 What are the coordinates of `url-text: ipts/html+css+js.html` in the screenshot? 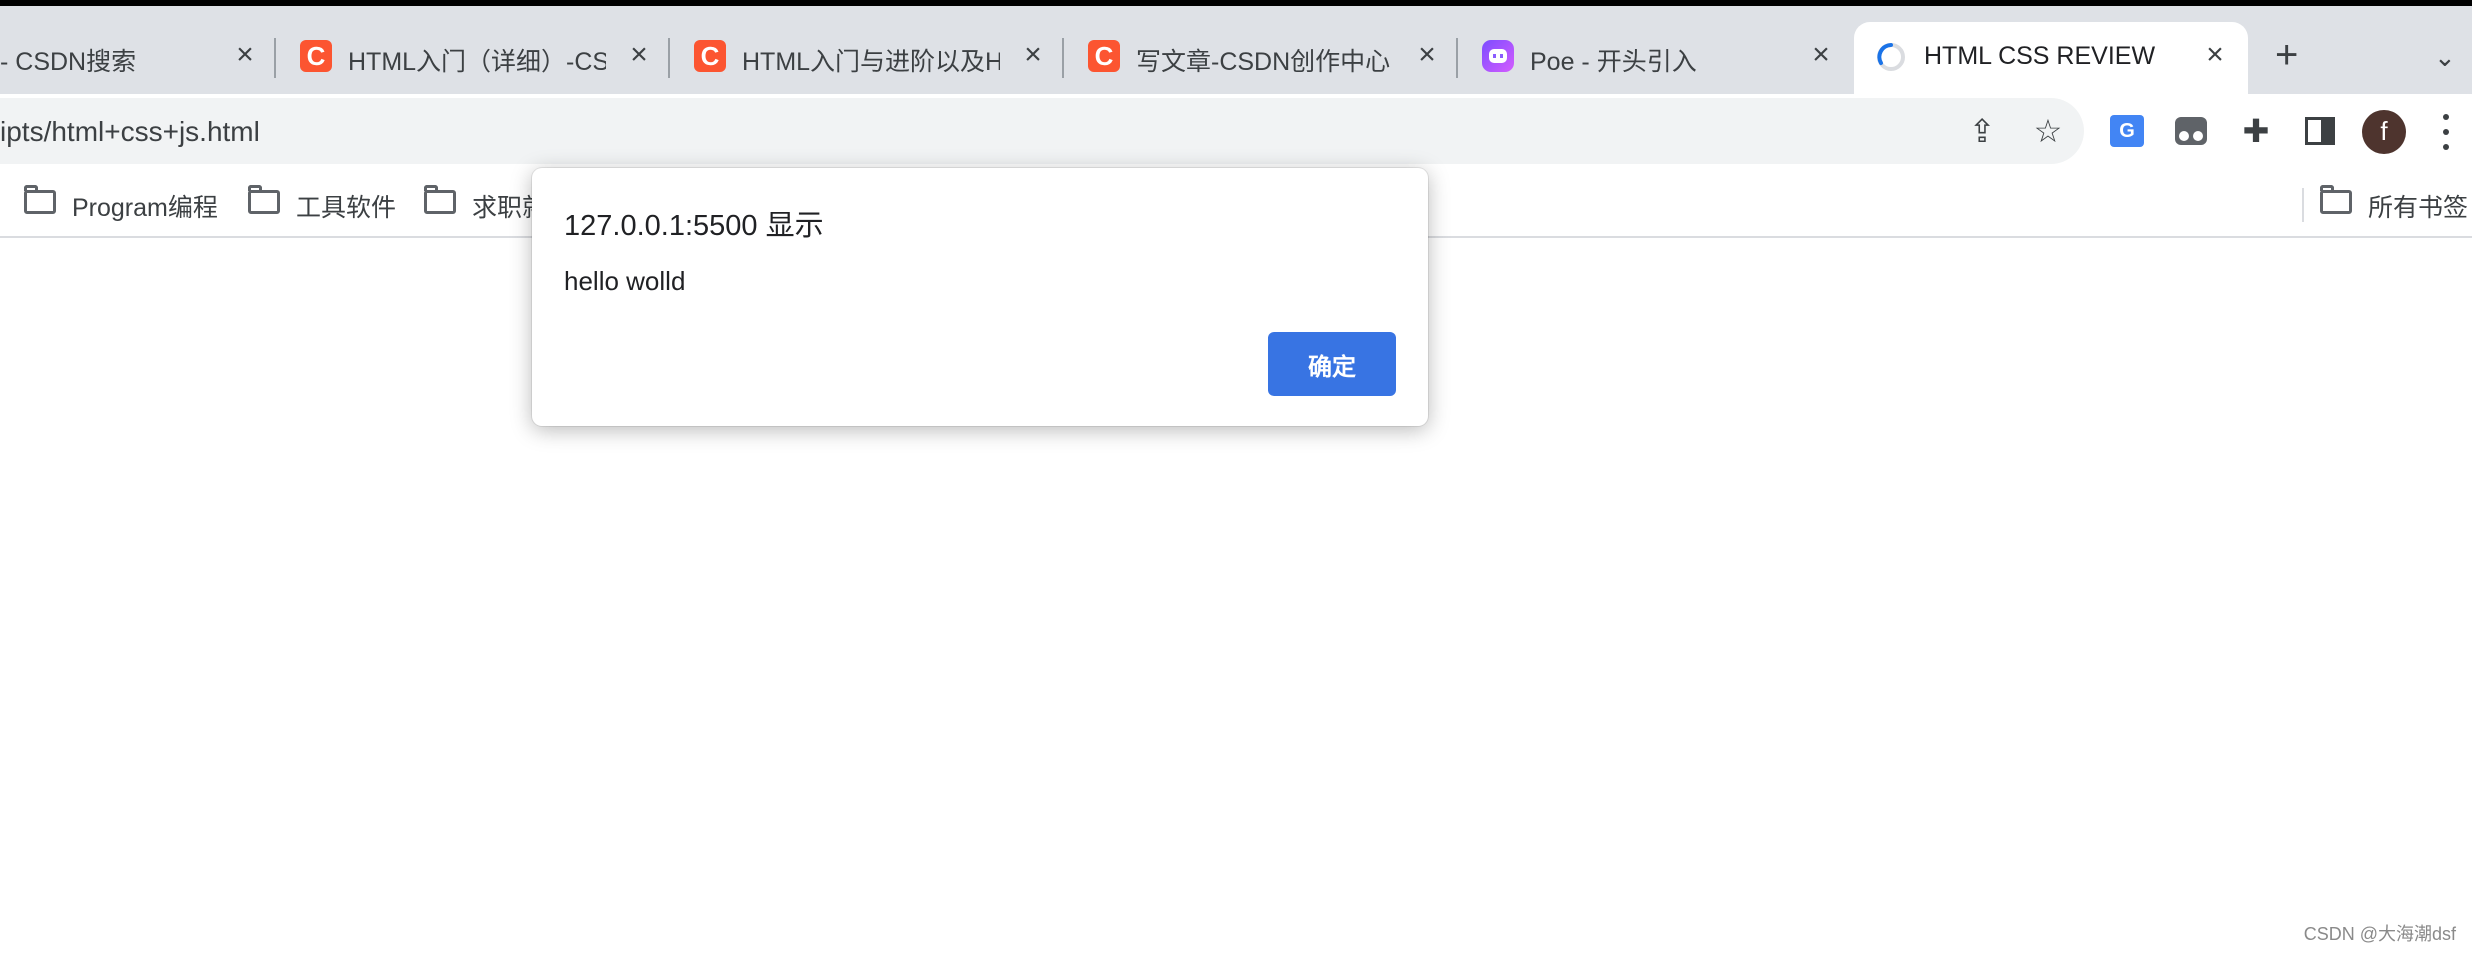 It's located at (130, 132).